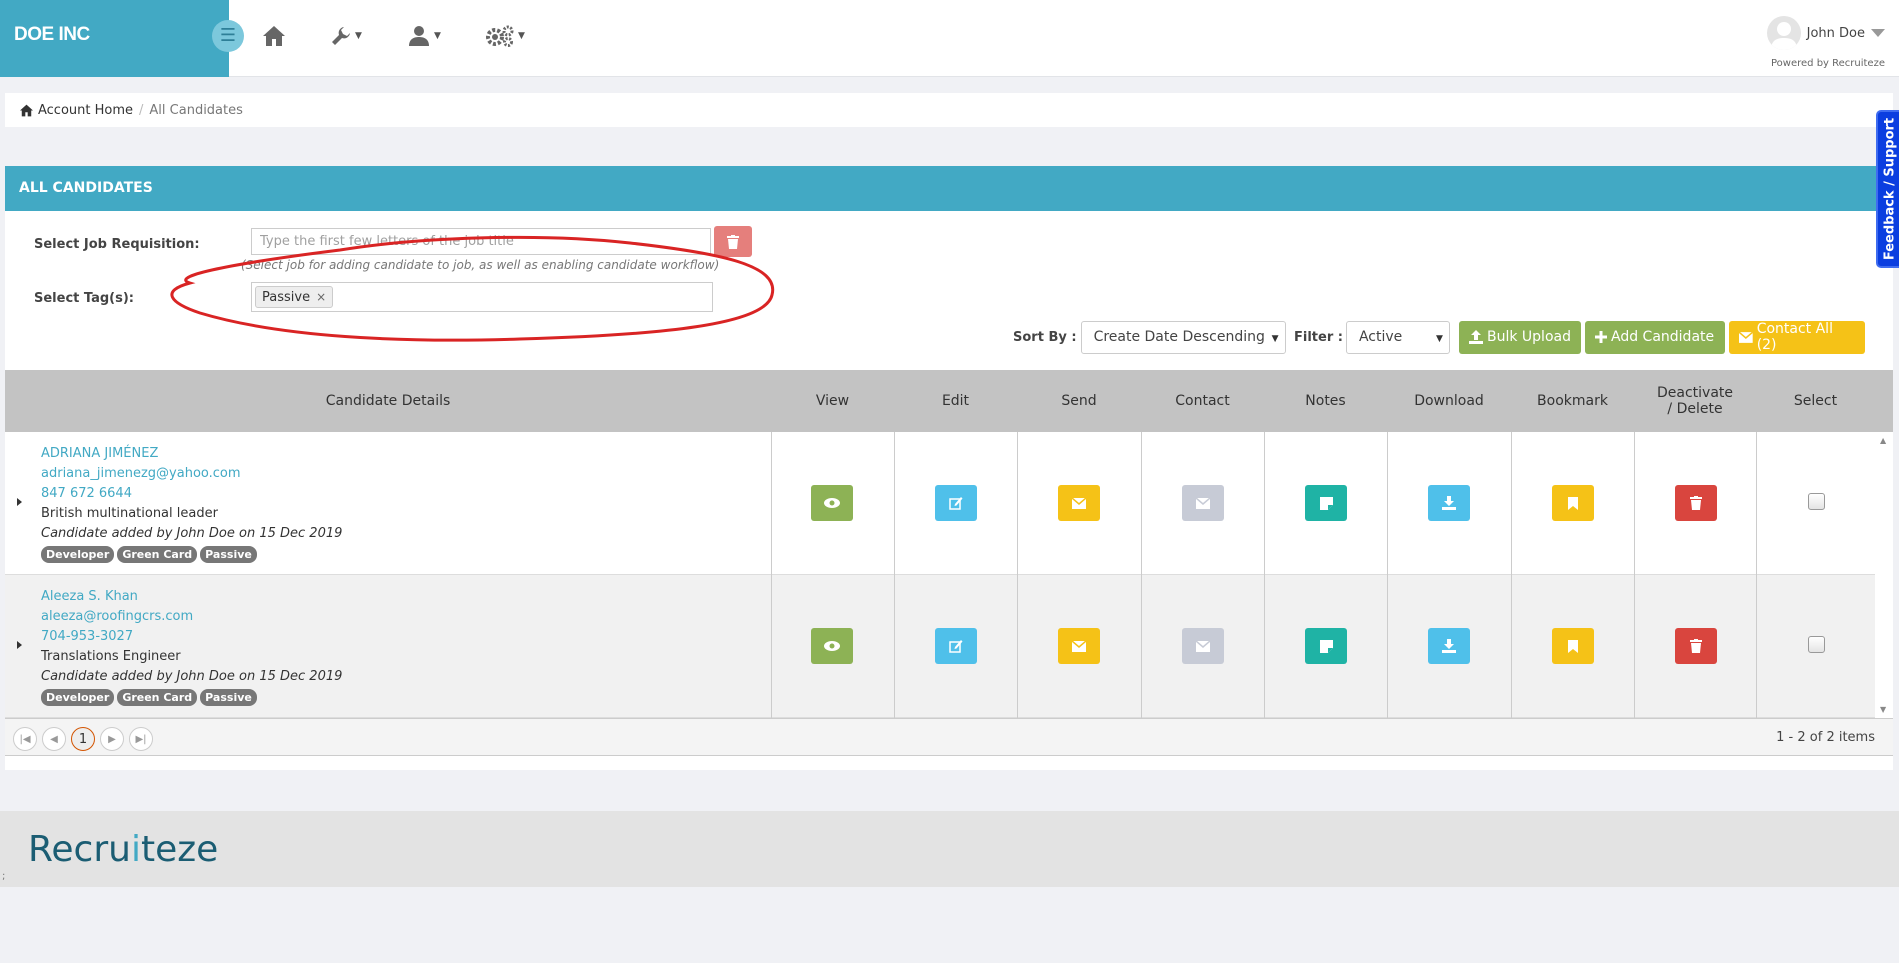 The image size is (1899, 963). I want to click on sort-label: Sort By :, so click(1045, 337).